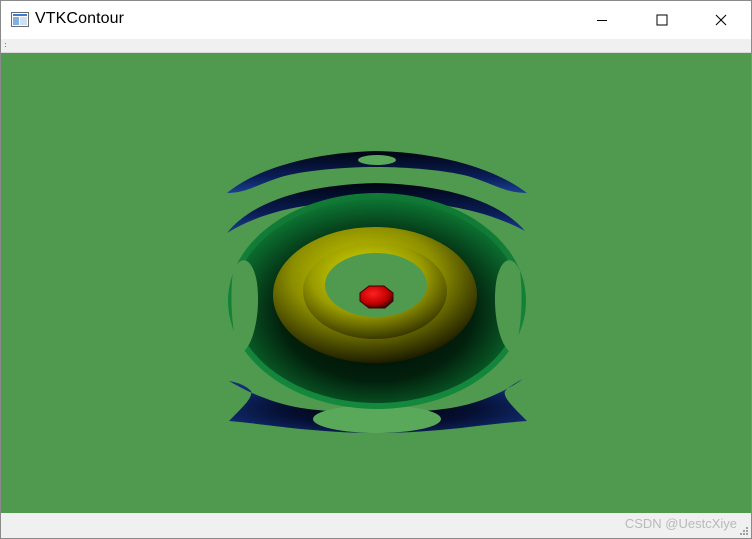 The height and width of the screenshot is (539, 752). I want to click on toolbar-strip, so click(376, 46).